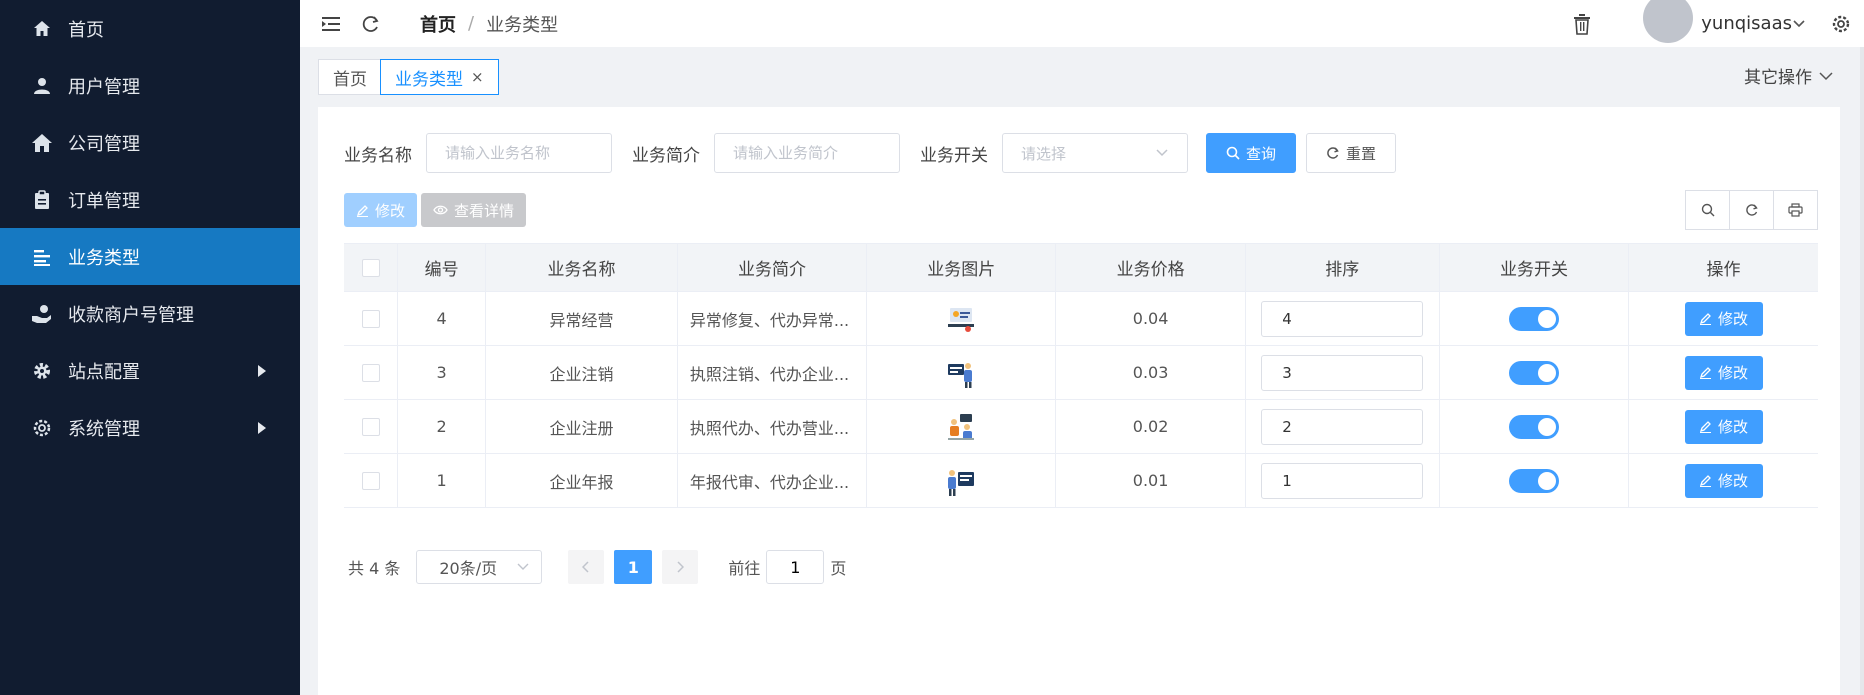 This screenshot has width=1864, height=695. I want to click on switch-filter-select: 请选择, so click(1095, 153).